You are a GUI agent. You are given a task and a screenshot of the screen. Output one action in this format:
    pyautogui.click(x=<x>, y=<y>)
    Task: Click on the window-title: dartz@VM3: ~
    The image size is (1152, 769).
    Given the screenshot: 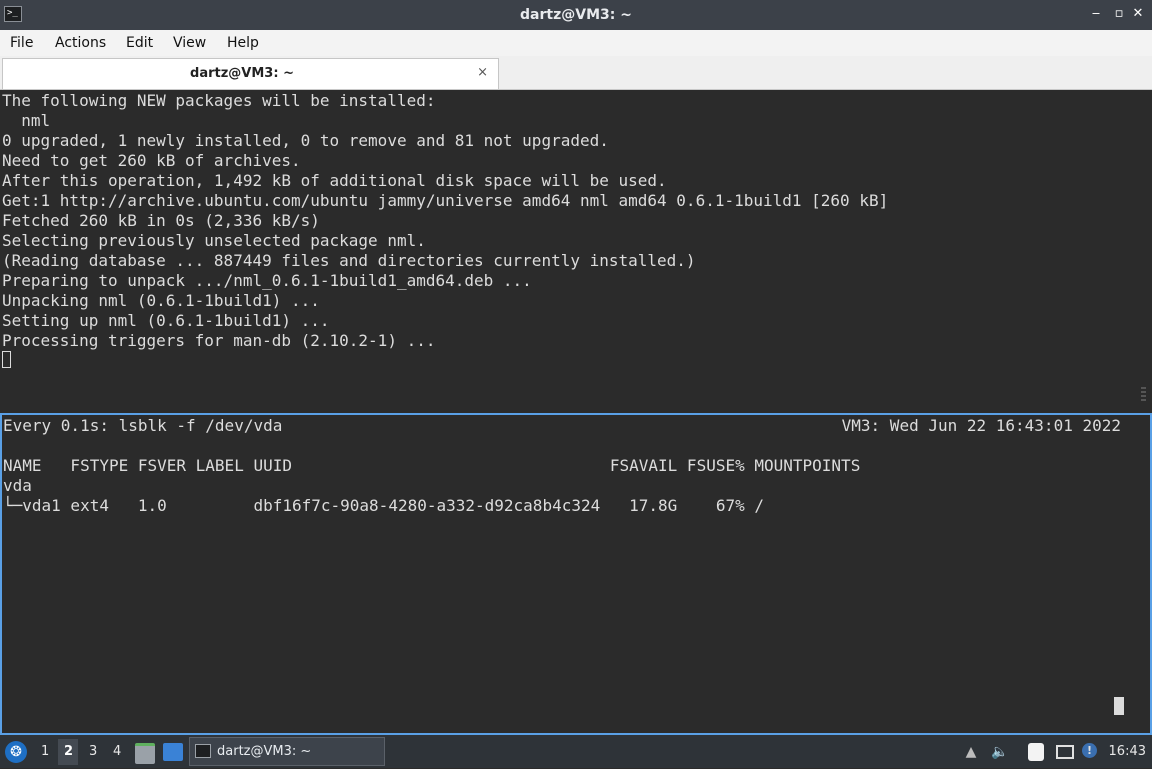 What is the action you would take?
    pyautogui.click(x=576, y=15)
    